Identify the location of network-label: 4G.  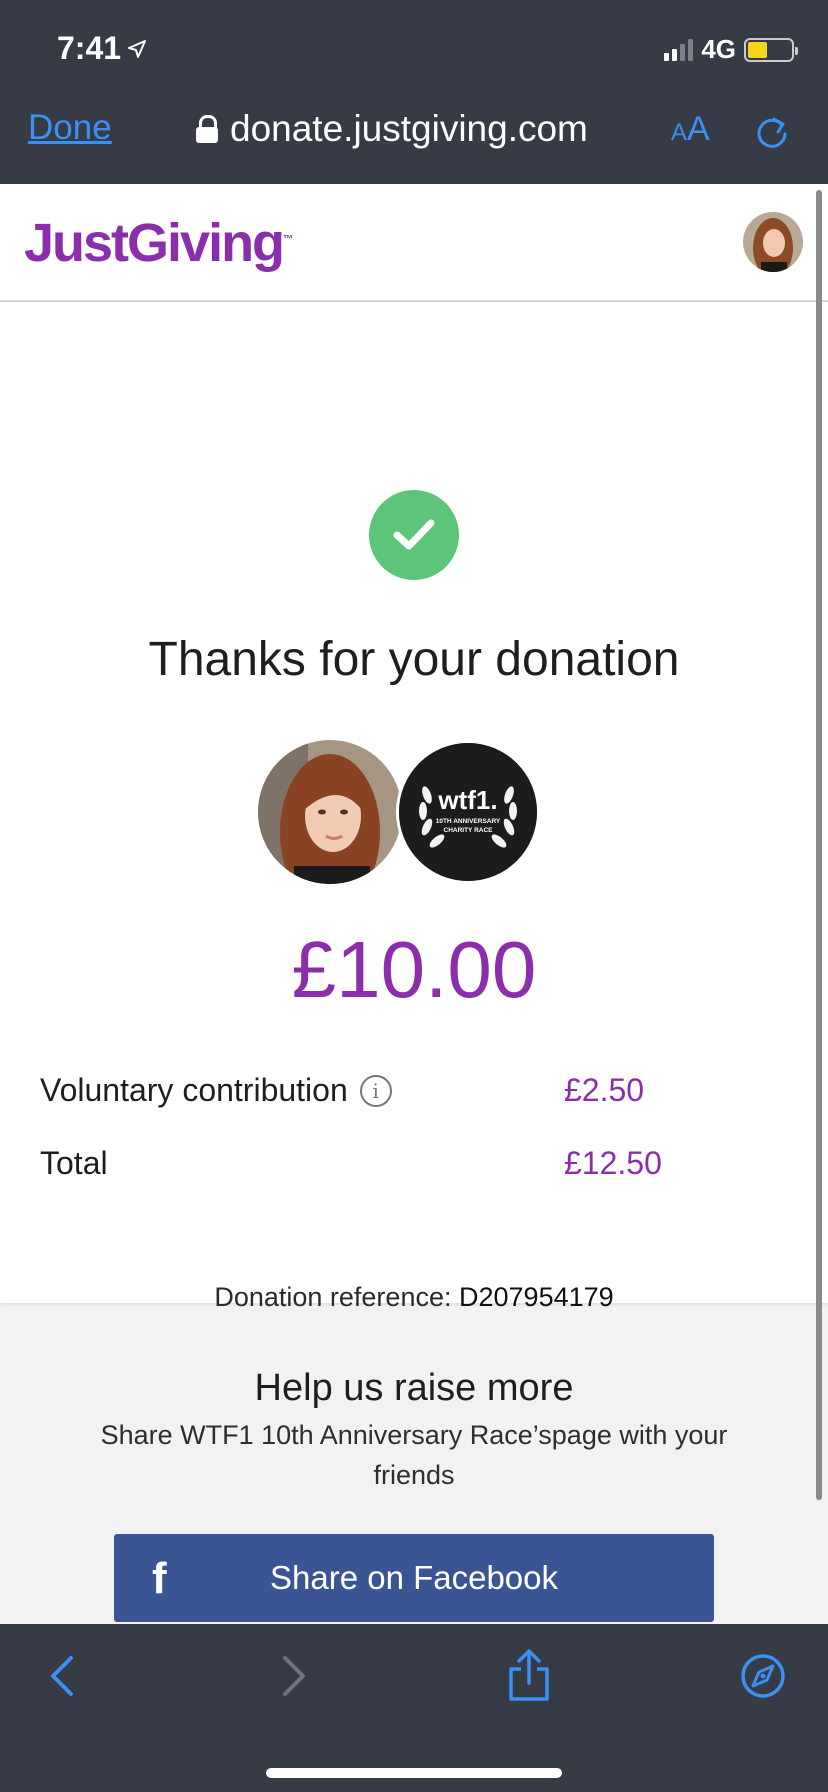
(718, 49).